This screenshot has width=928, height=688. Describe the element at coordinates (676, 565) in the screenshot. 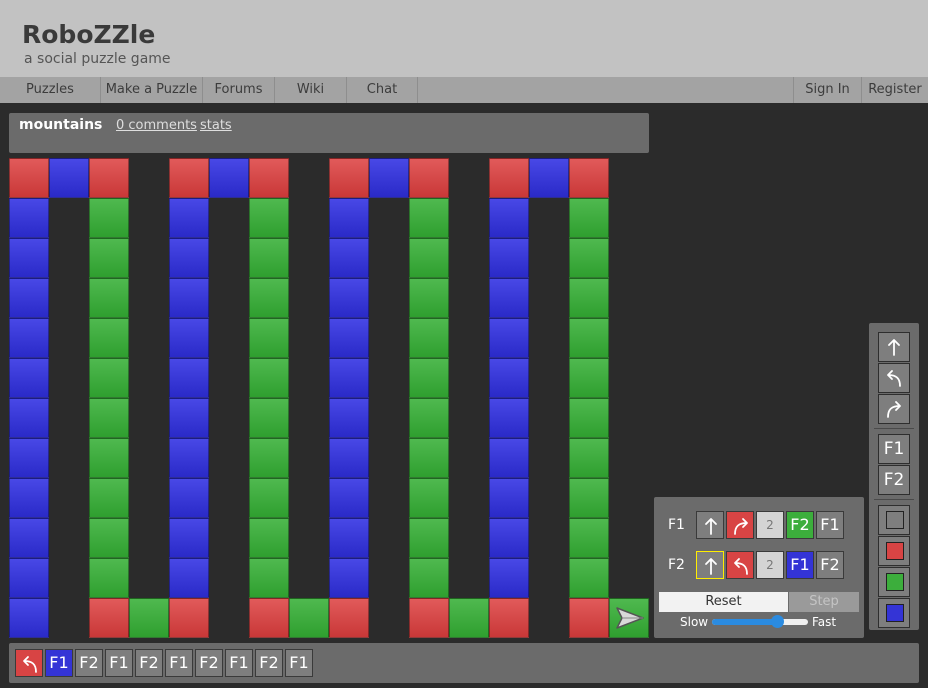

I see `function-label-f2: F2` at that location.